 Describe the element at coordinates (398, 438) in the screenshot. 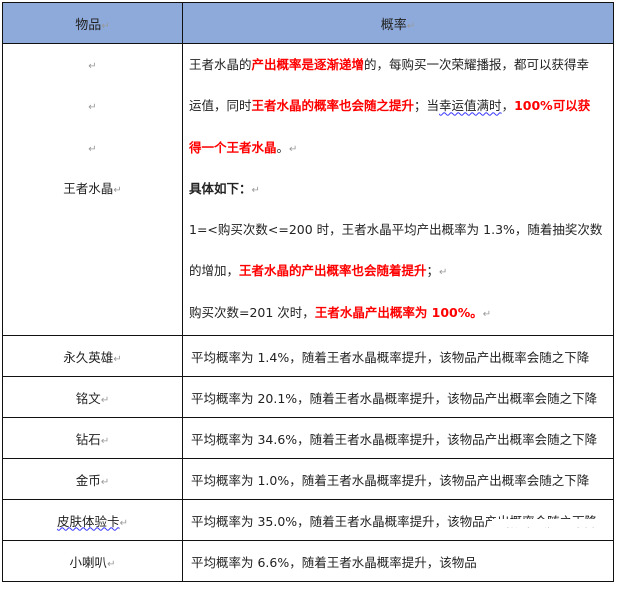

I see `probability-text: 平均概率为 34.6%，随着王者水晶概率提升，该物品产出概率会随之下降` at that location.